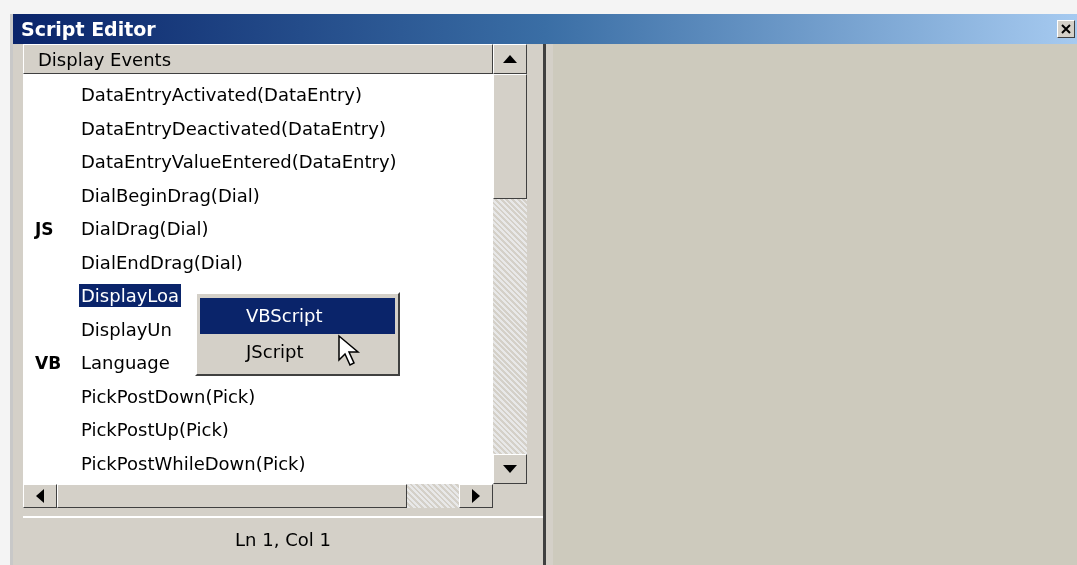  I want to click on event-item: DisplayUn, so click(126, 329).